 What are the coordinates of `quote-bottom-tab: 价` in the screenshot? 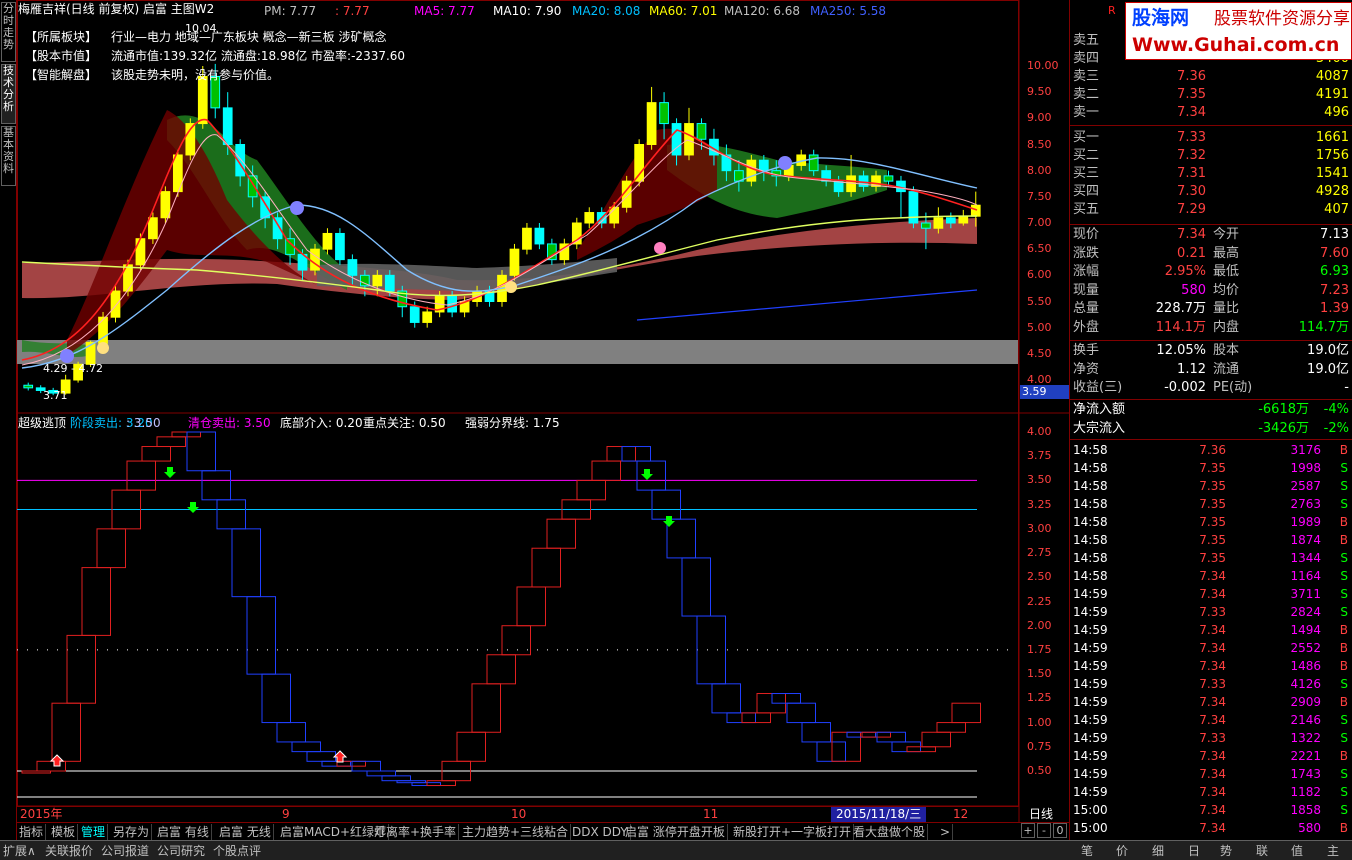 It's located at (1122, 851).